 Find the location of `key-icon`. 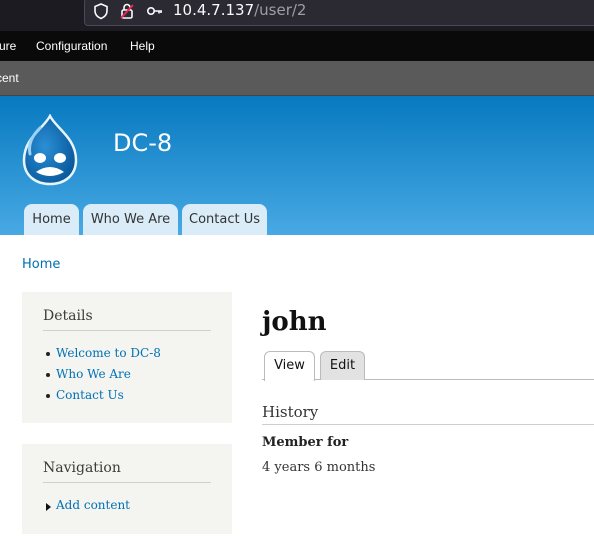

key-icon is located at coordinates (155, 11).